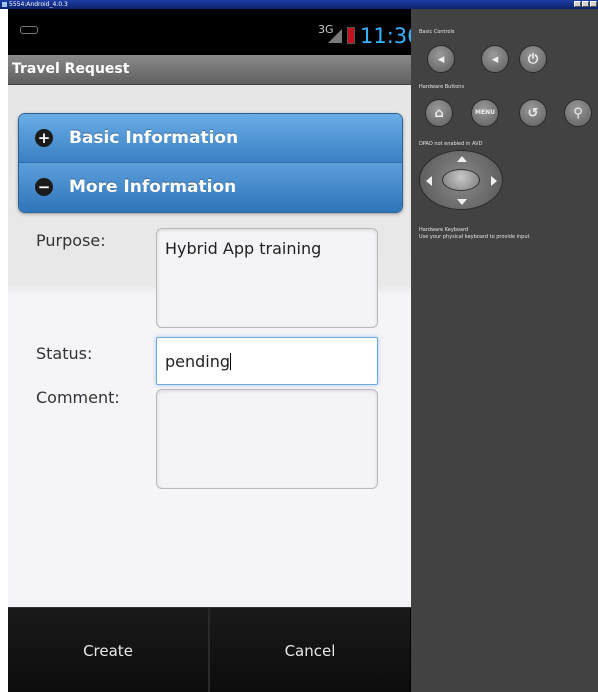 The image size is (598, 692). I want to click on minimize-icon, so click(577, 4).